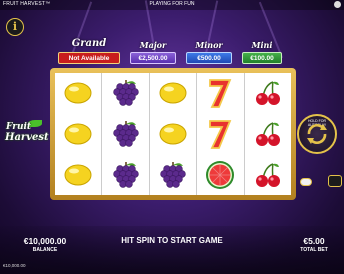 The width and height of the screenshot is (344, 274). What do you see at coordinates (337, 4) in the screenshot?
I see `menu-icon` at bounding box center [337, 4].